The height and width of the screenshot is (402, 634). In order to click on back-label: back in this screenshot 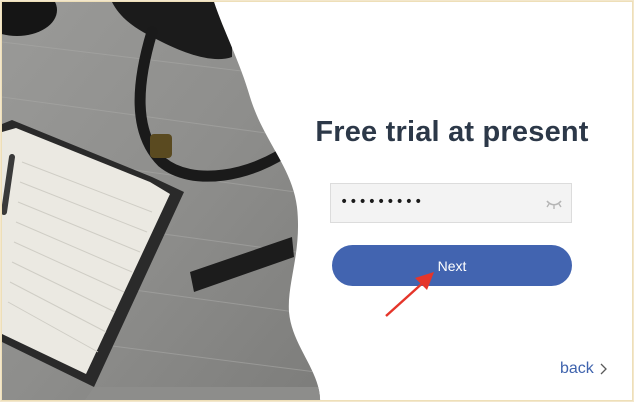, I will do `click(577, 368)`.